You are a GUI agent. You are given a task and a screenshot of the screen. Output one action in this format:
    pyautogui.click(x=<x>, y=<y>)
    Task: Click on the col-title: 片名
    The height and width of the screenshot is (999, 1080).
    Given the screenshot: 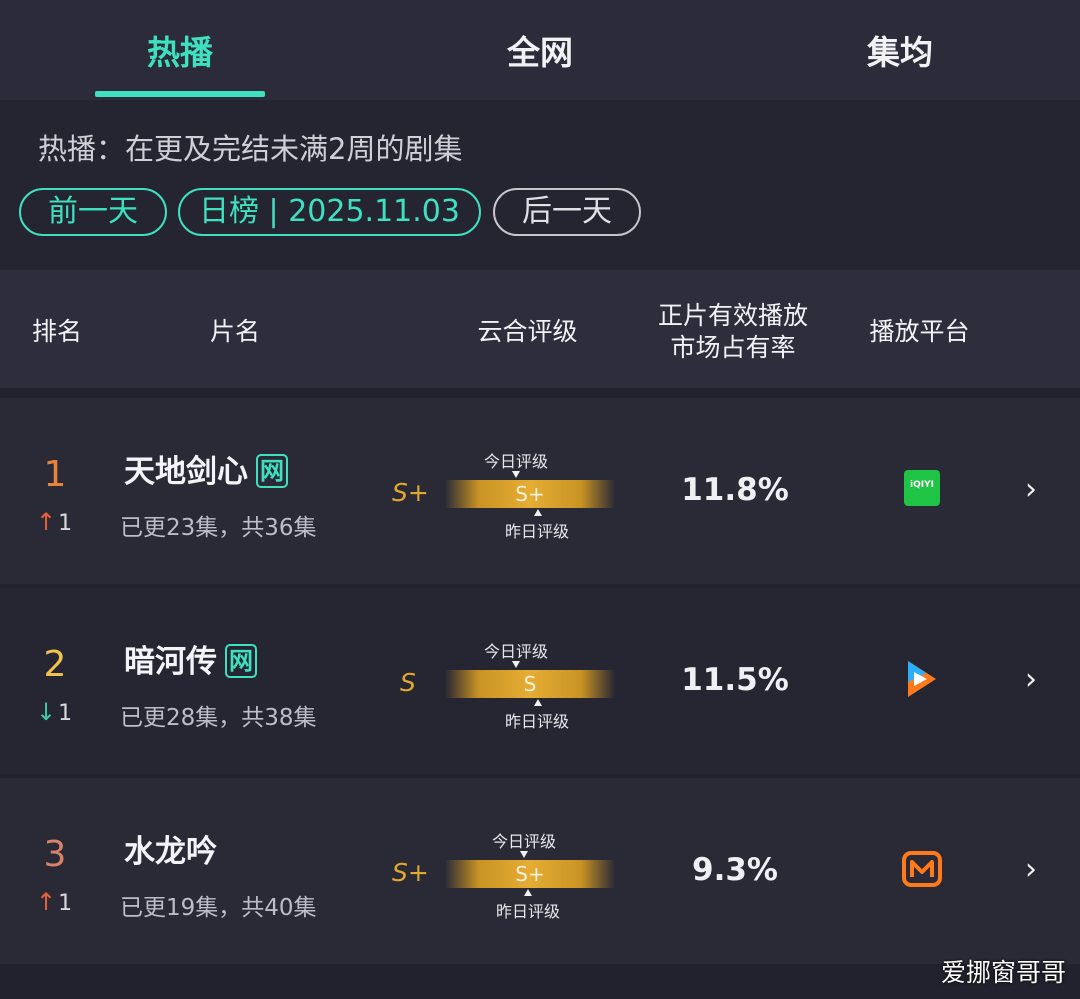 What is the action you would take?
    pyautogui.click(x=234, y=331)
    